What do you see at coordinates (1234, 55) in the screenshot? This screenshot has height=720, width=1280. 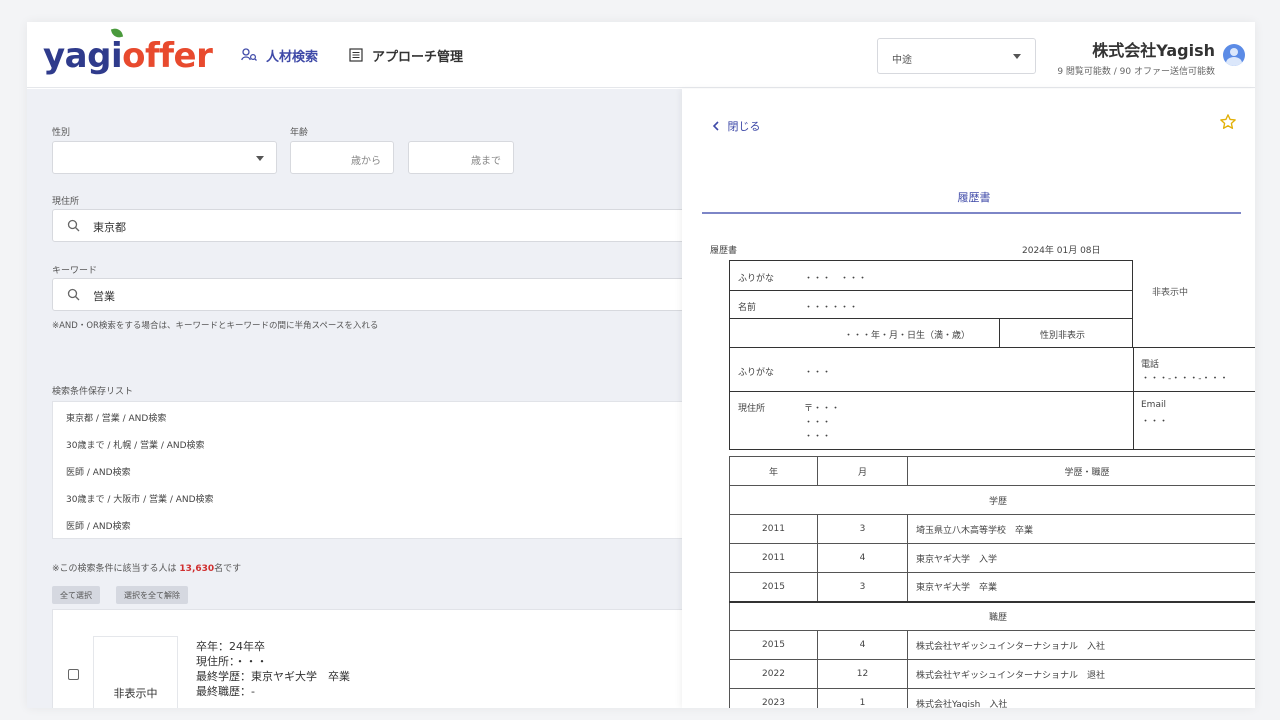 I see `user-avatar-icon` at bounding box center [1234, 55].